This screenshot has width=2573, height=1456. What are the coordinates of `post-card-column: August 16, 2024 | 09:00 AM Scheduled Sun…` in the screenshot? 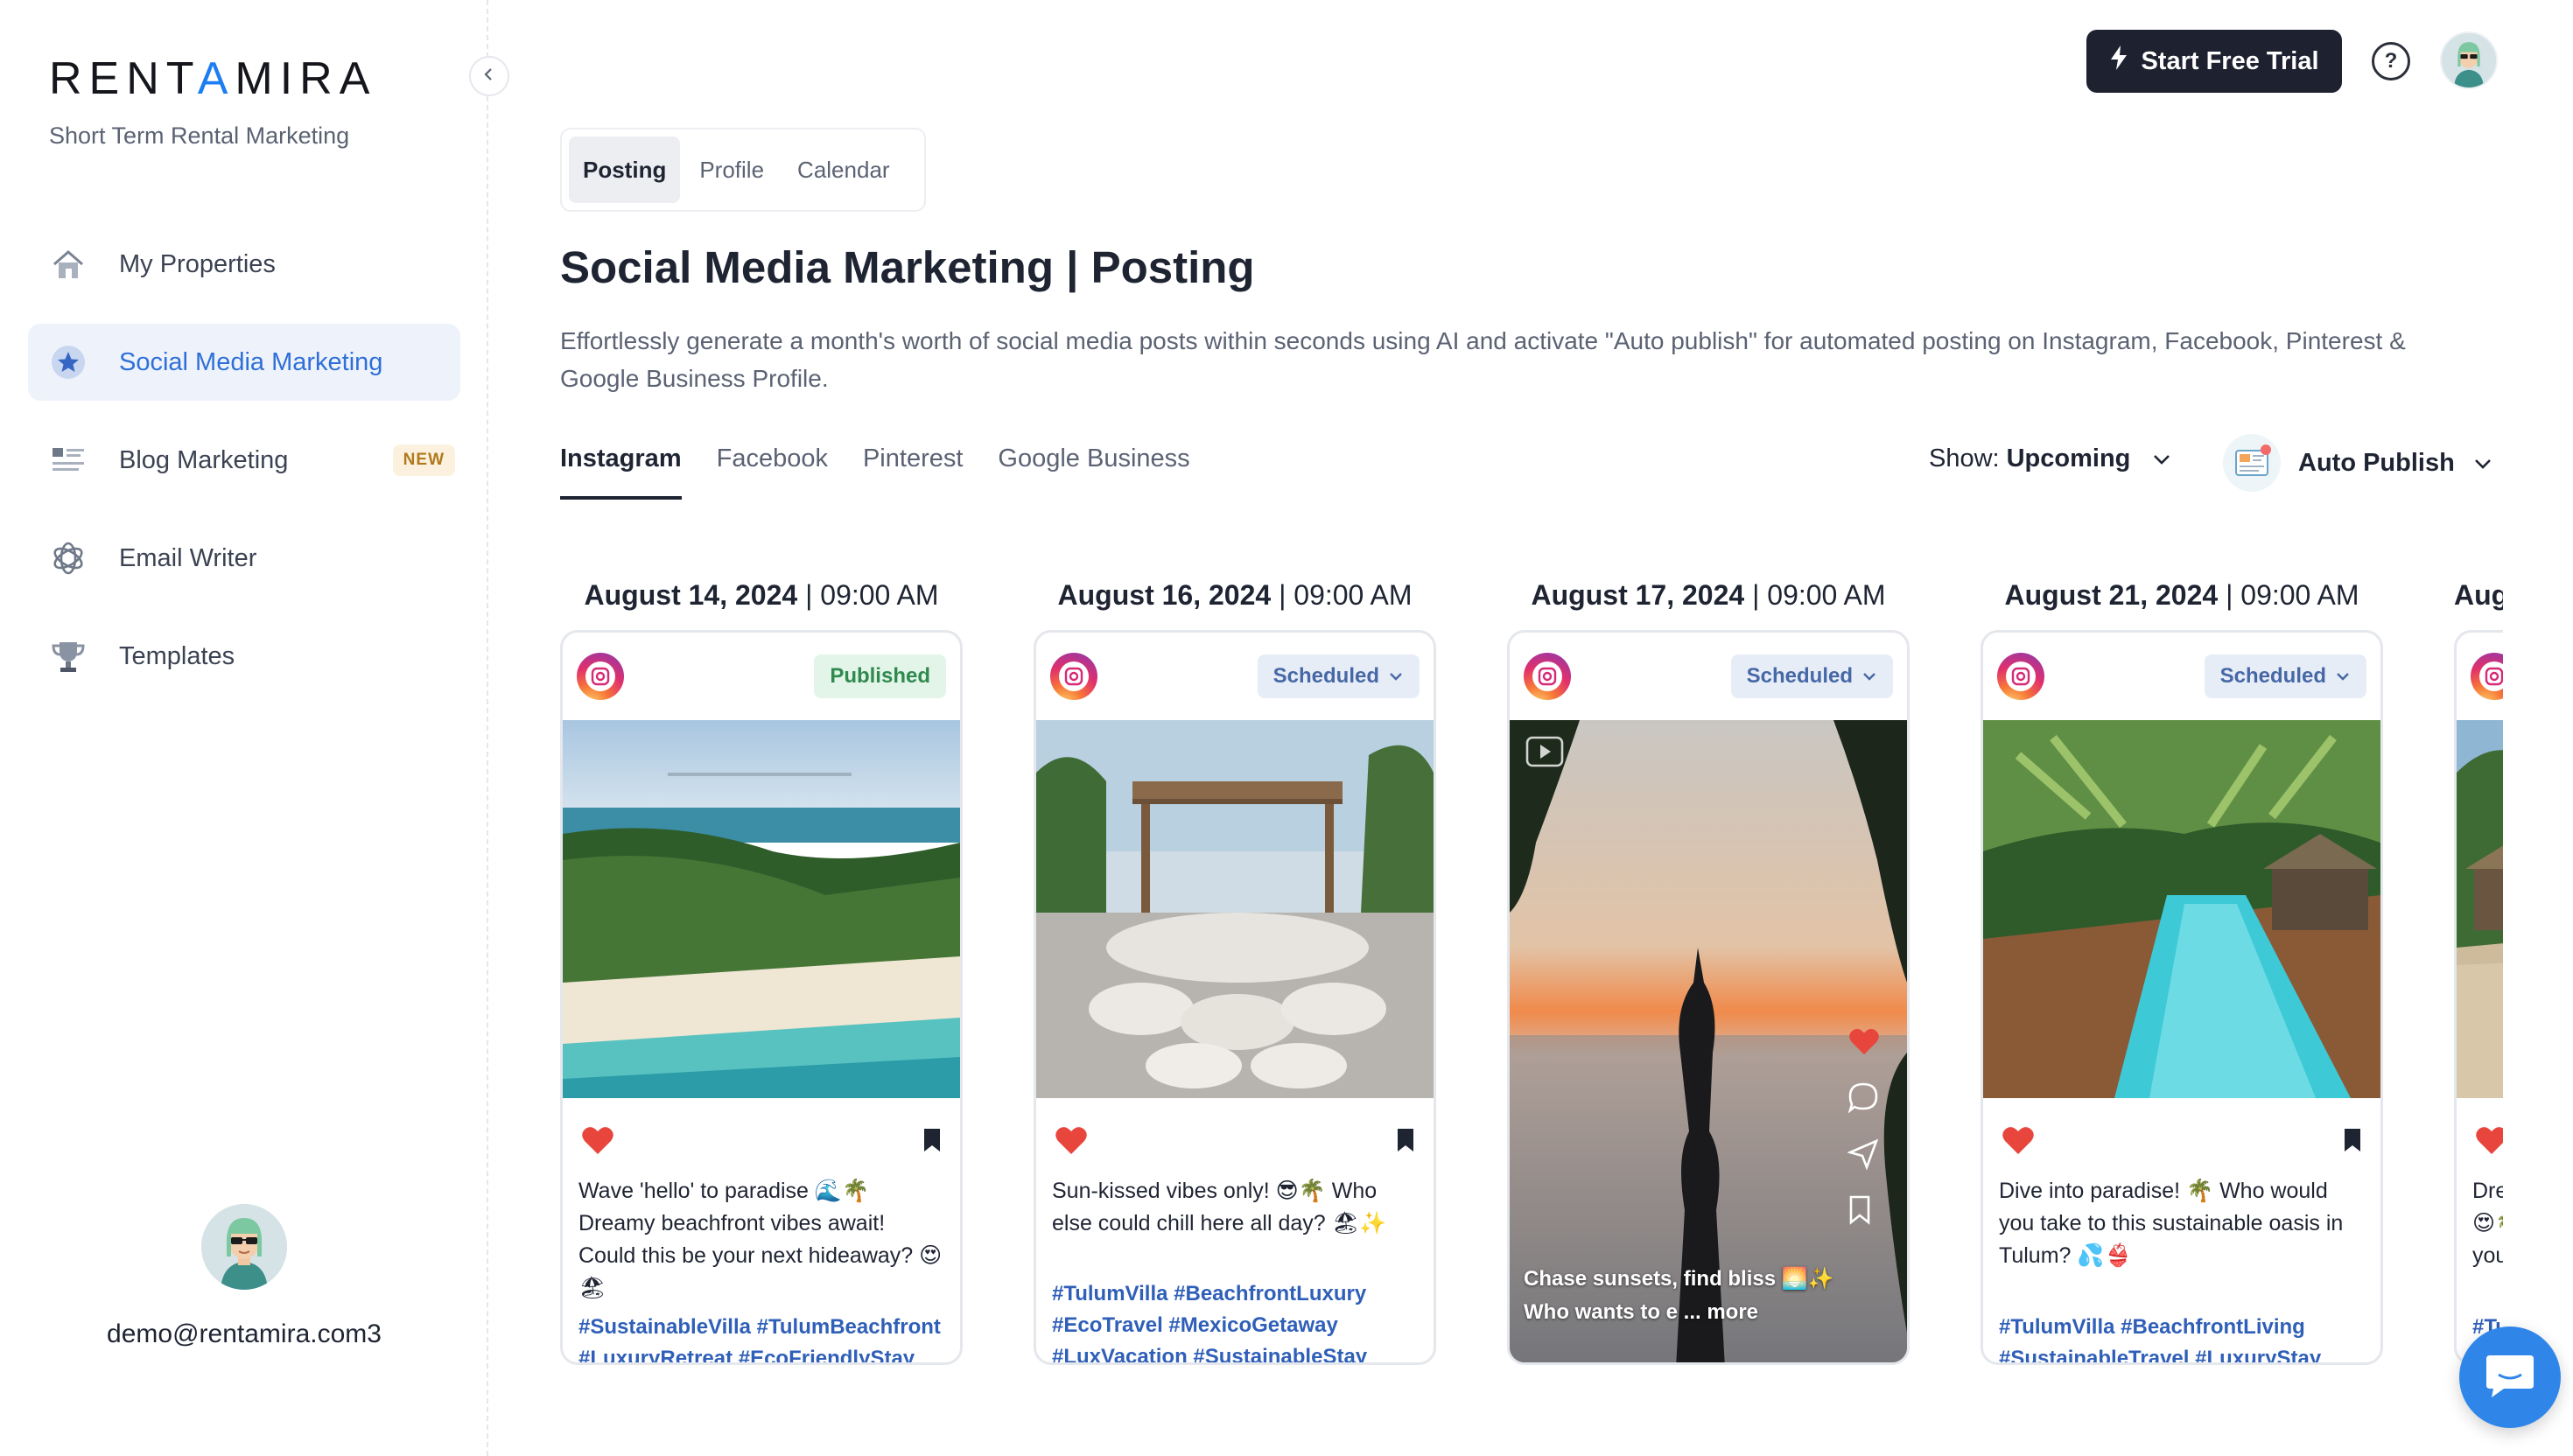 It's located at (1235, 962).